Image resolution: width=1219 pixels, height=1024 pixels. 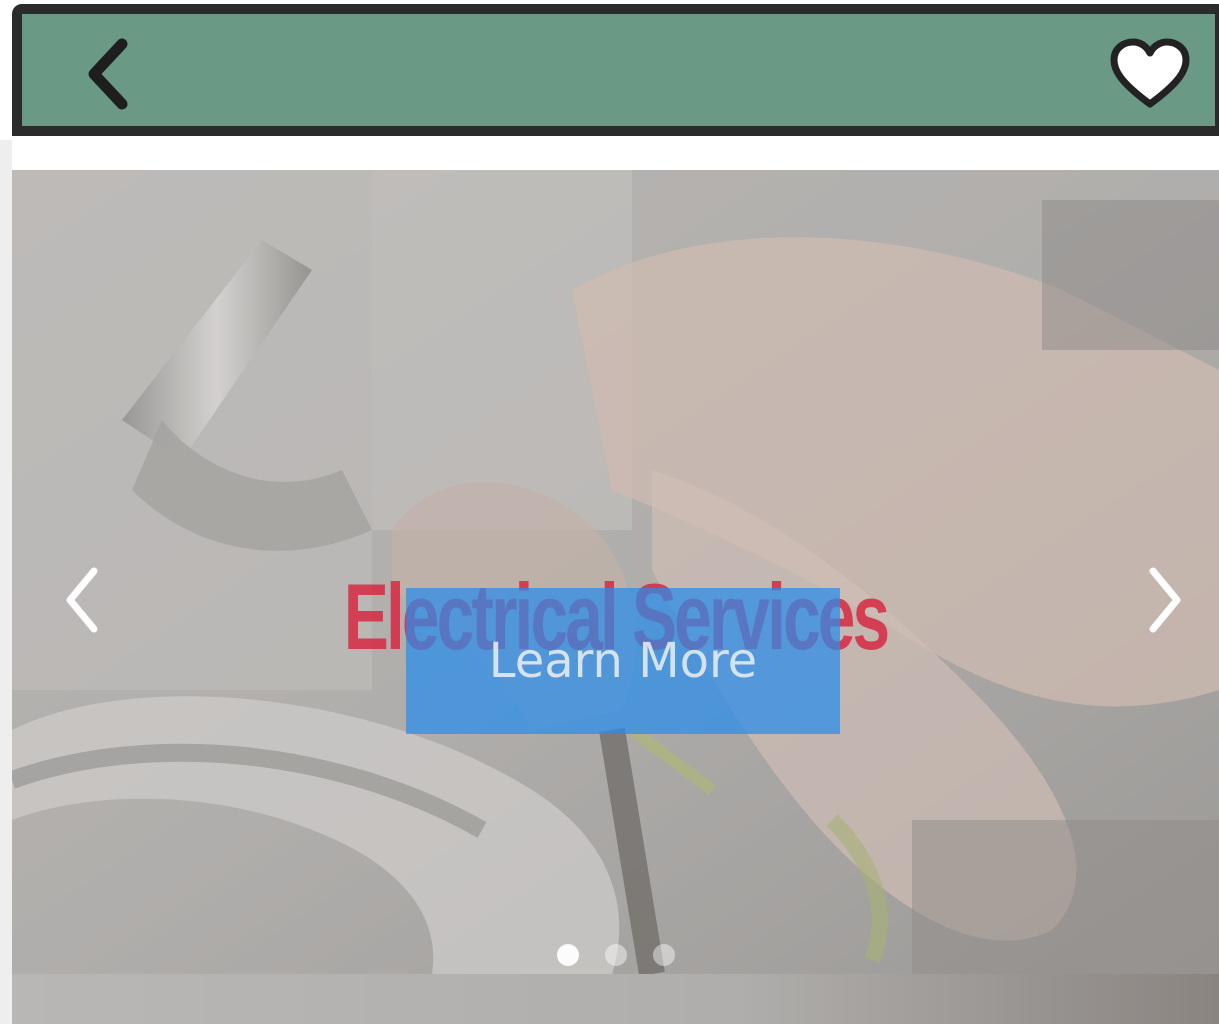 I want to click on carousel-prev-button, so click(x=82, y=600).